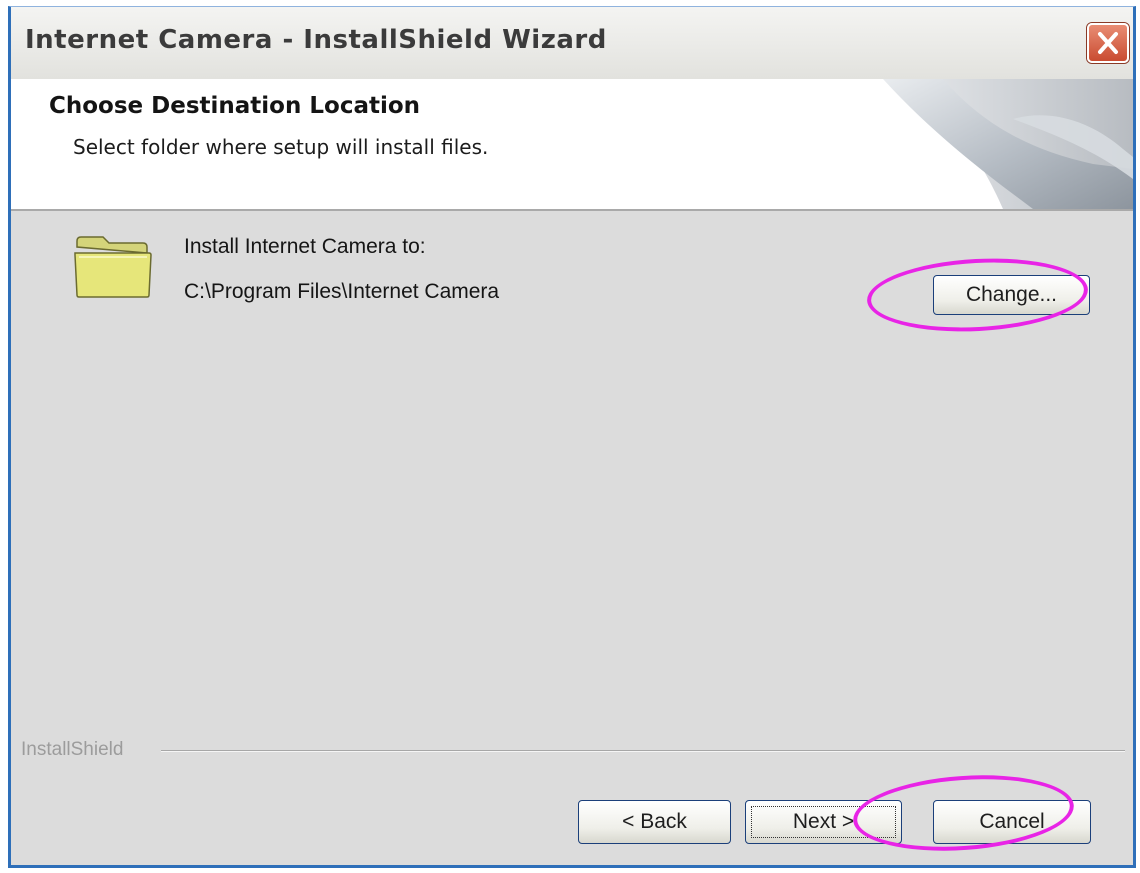  I want to click on title-bar: Internet Camera - InstallShield Wizard, so click(572, 43).